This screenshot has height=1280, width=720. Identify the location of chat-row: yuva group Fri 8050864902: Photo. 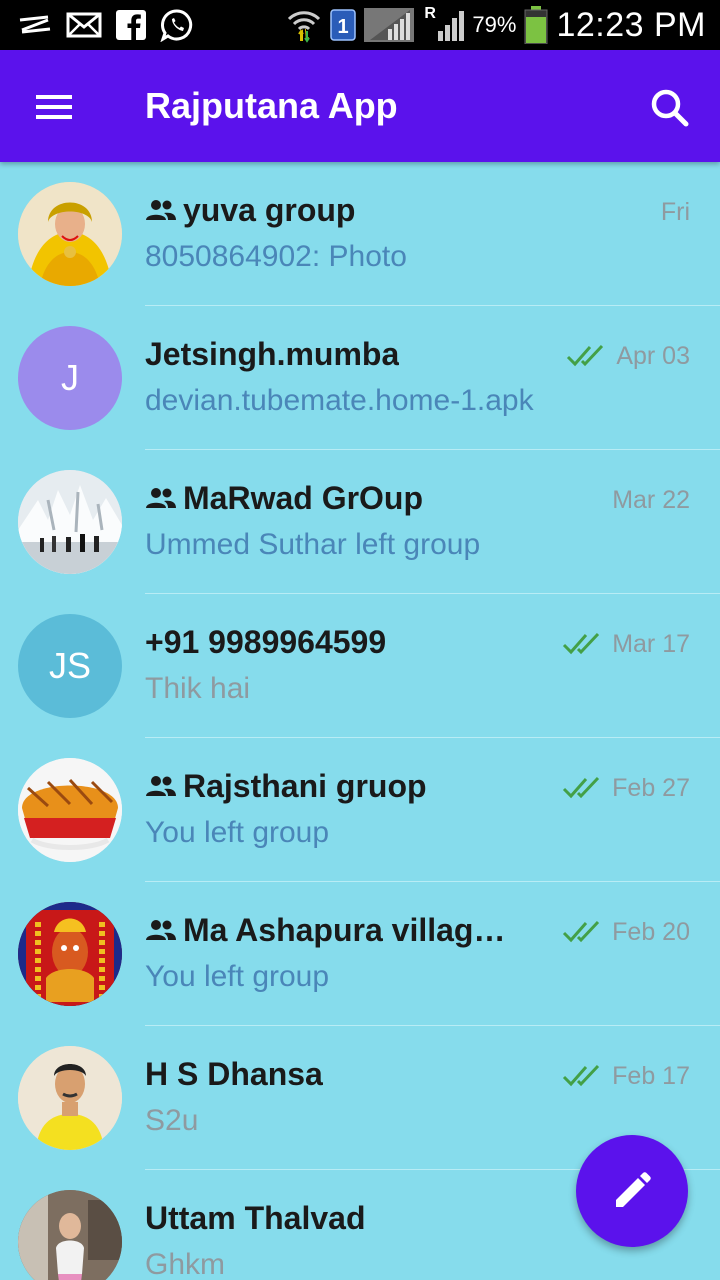
(360, 234).